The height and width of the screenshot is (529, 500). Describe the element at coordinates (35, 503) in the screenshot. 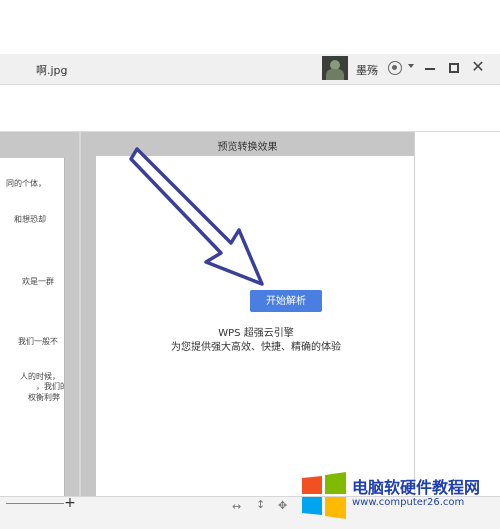

I see `zoom-slider` at that location.